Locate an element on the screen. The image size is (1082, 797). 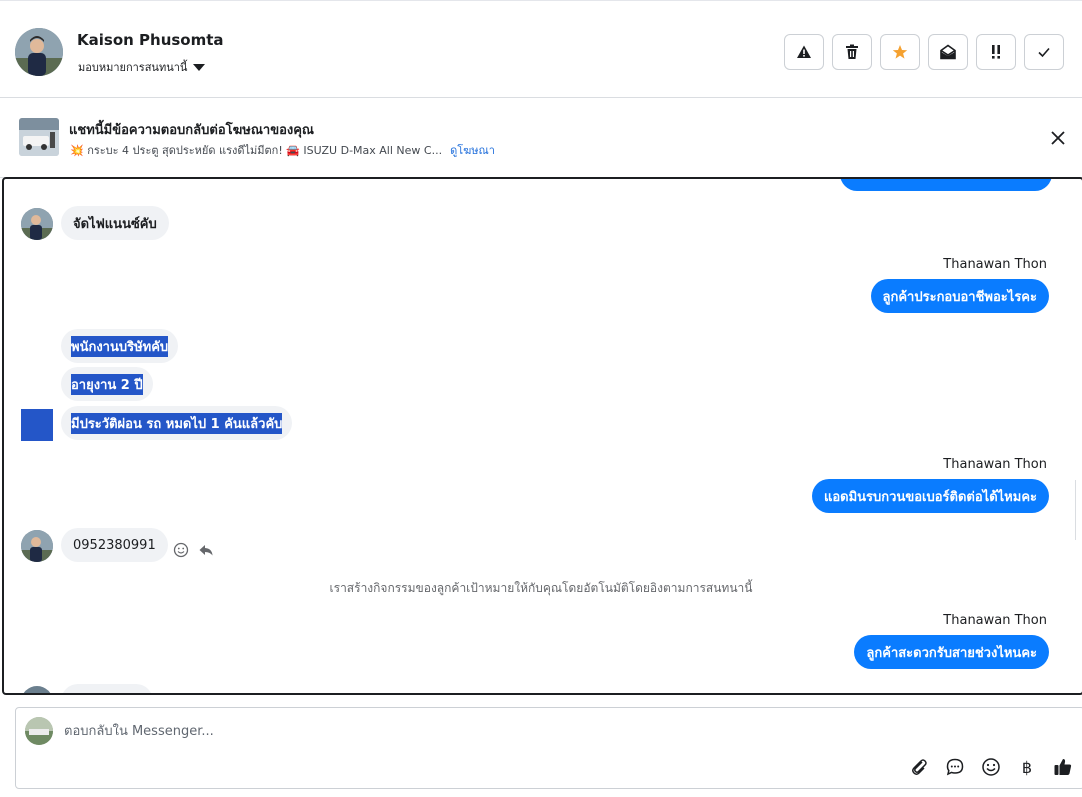
selected-text: อายุงาน 2 ปี is located at coordinates (107, 384).